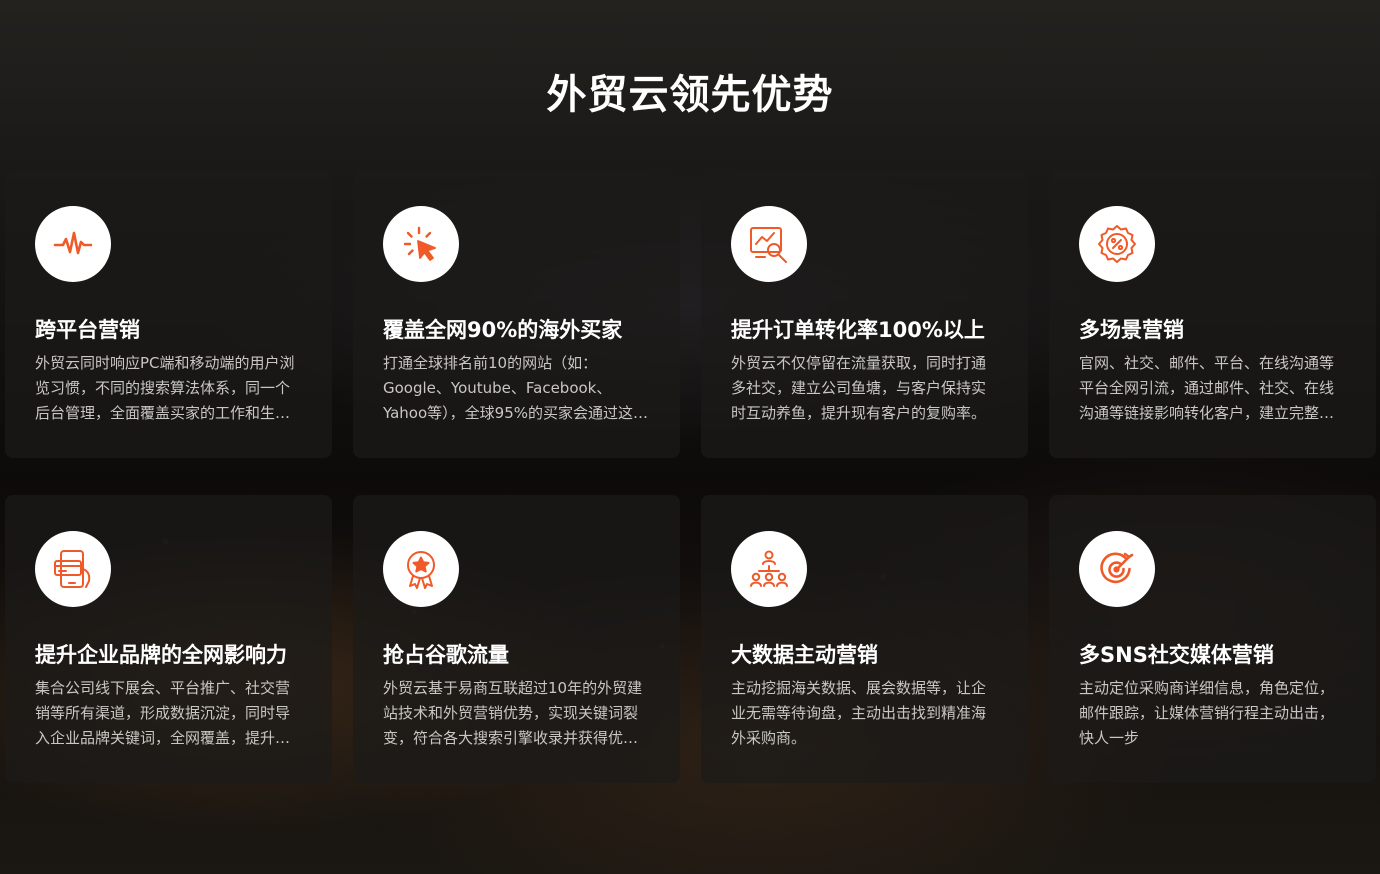 The image size is (1380, 874). I want to click on chart-analysis-icon, so click(768, 245).